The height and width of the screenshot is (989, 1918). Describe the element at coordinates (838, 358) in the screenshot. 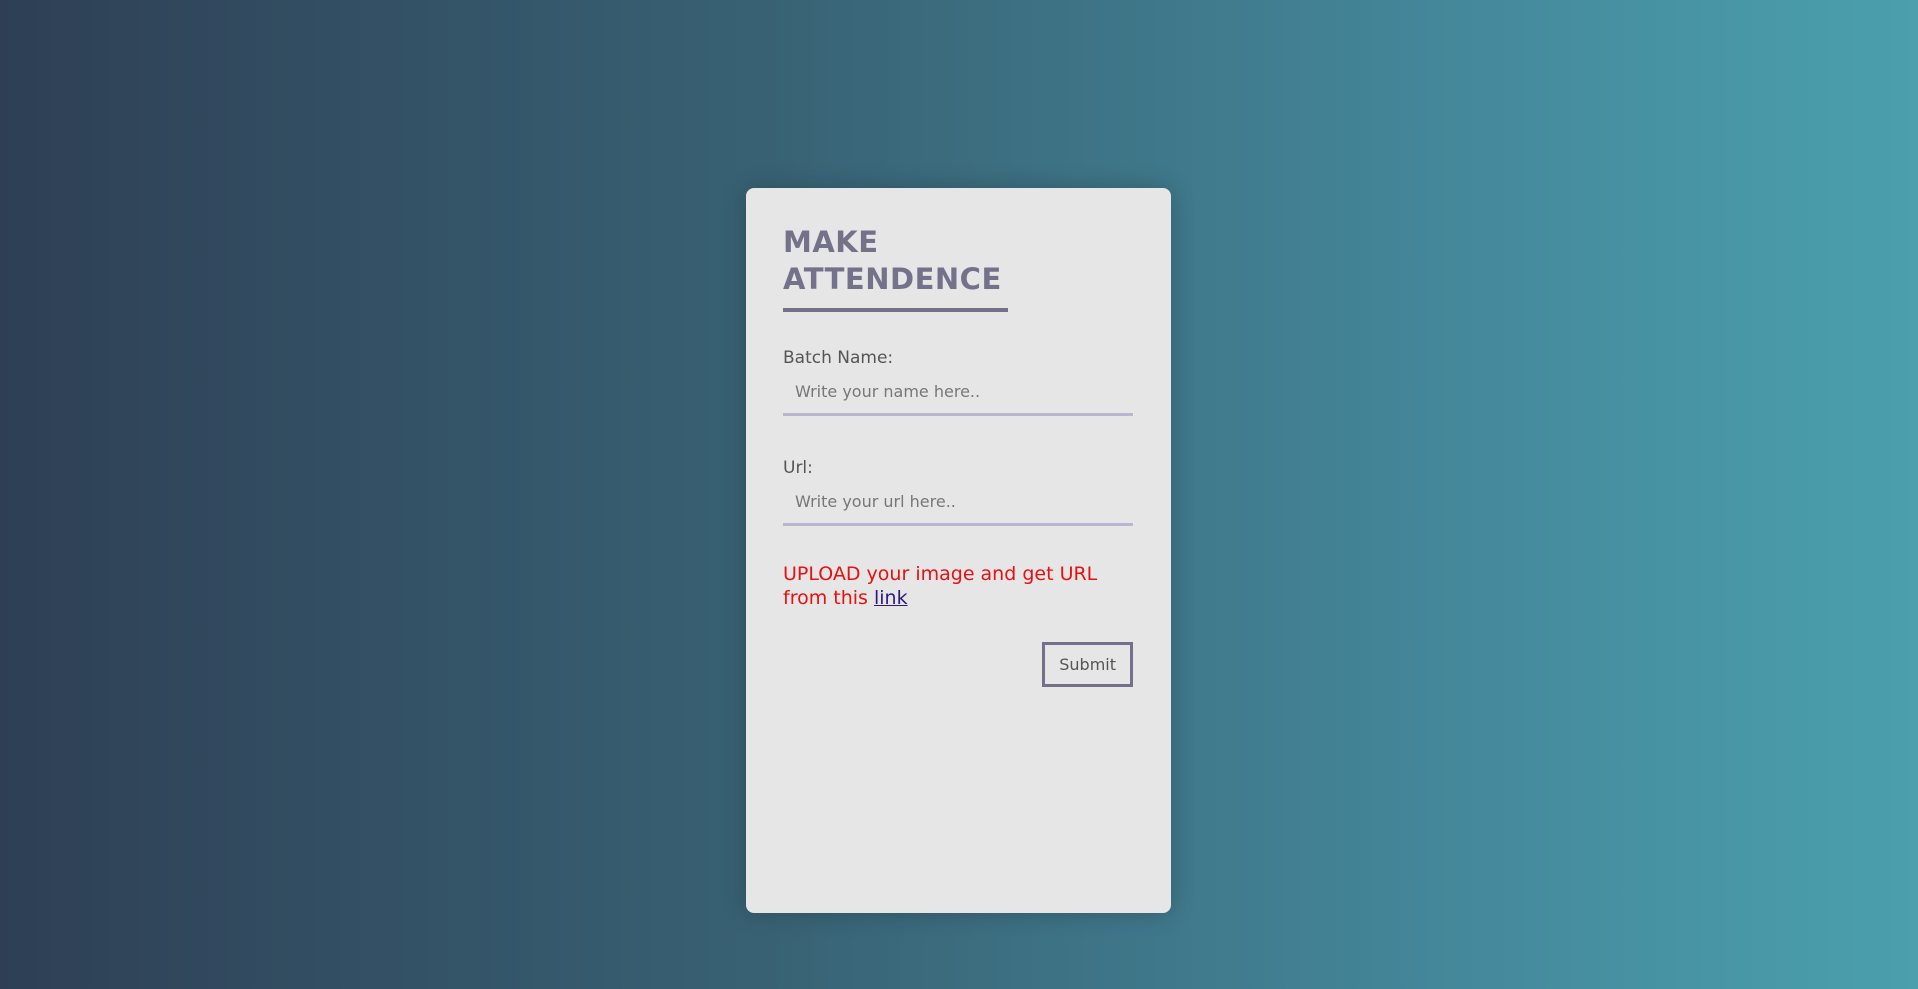

I see `batch-name-label: Batch Name:` at that location.